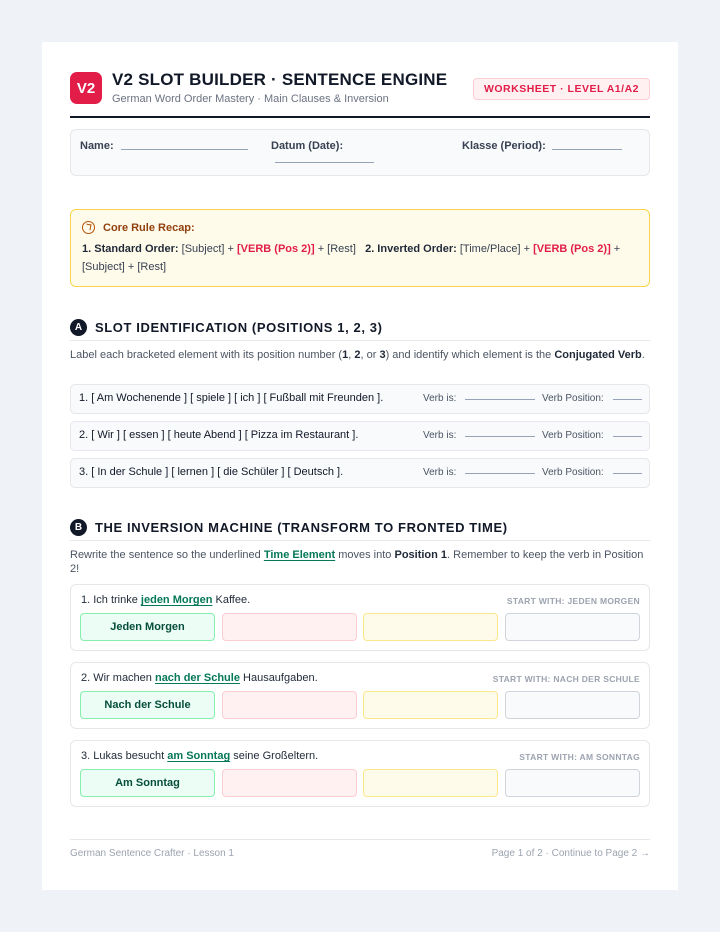  I want to click on instr-text: , or, so click(370, 355).